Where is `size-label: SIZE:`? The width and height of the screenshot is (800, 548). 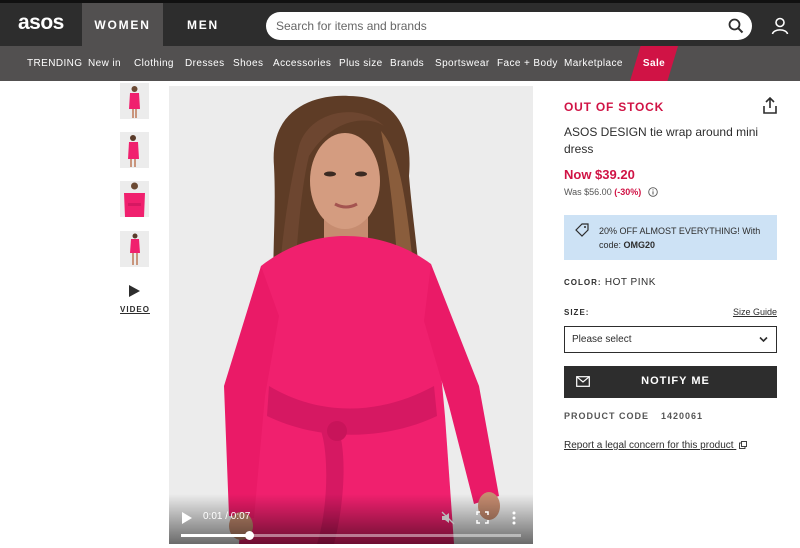 size-label: SIZE: is located at coordinates (577, 312).